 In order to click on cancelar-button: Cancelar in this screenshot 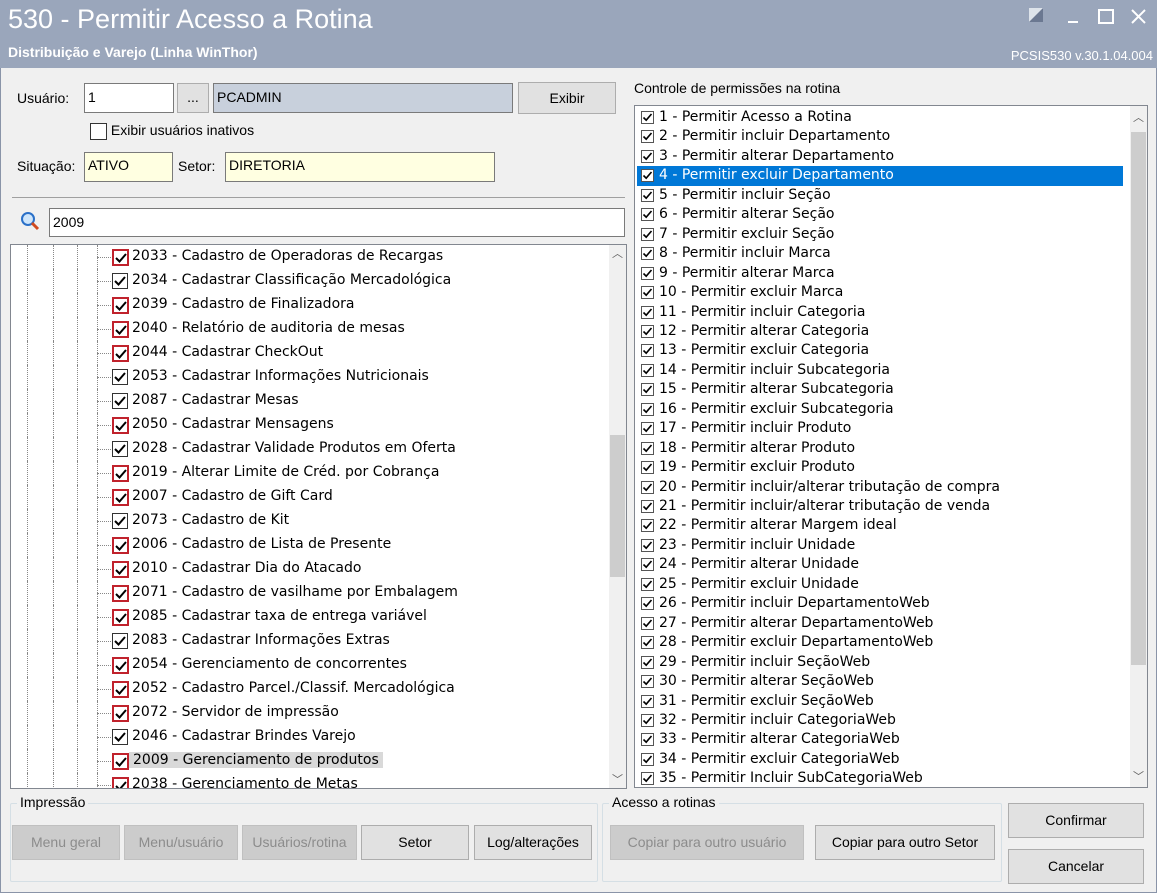, I will do `click(1076, 866)`.